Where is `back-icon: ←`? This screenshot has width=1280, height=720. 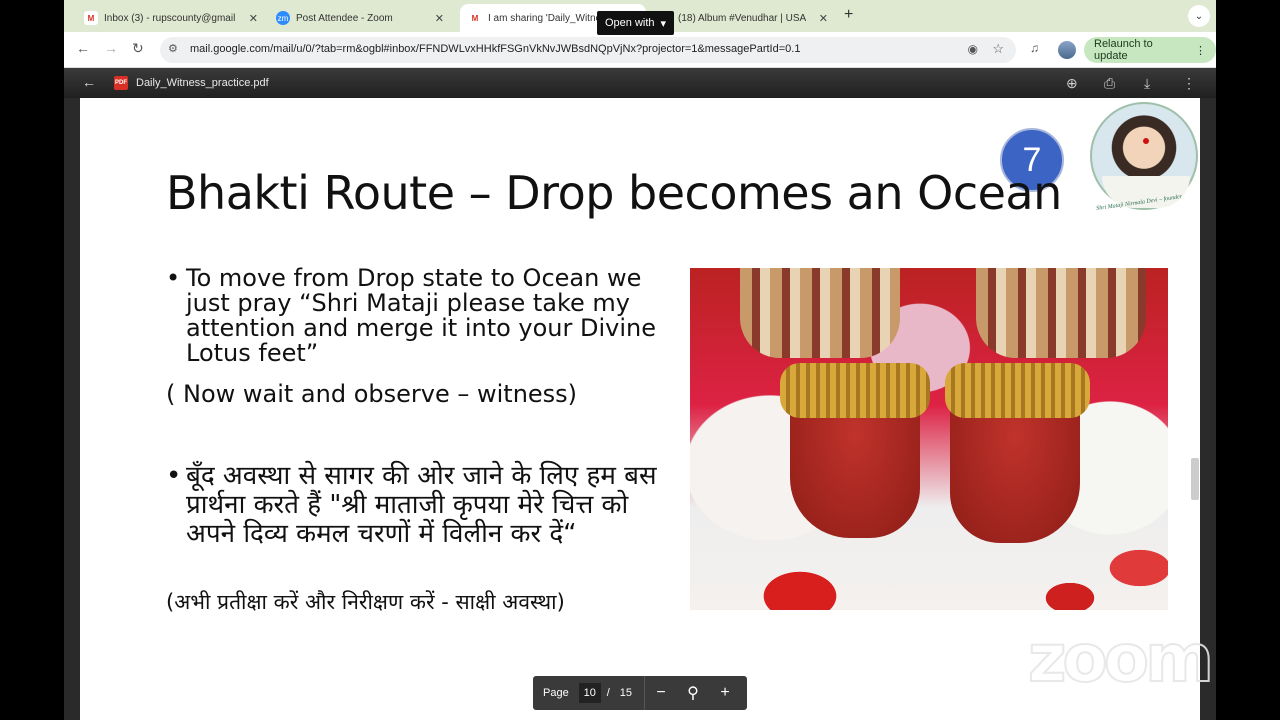 back-icon: ← is located at coordinates (83, 48).